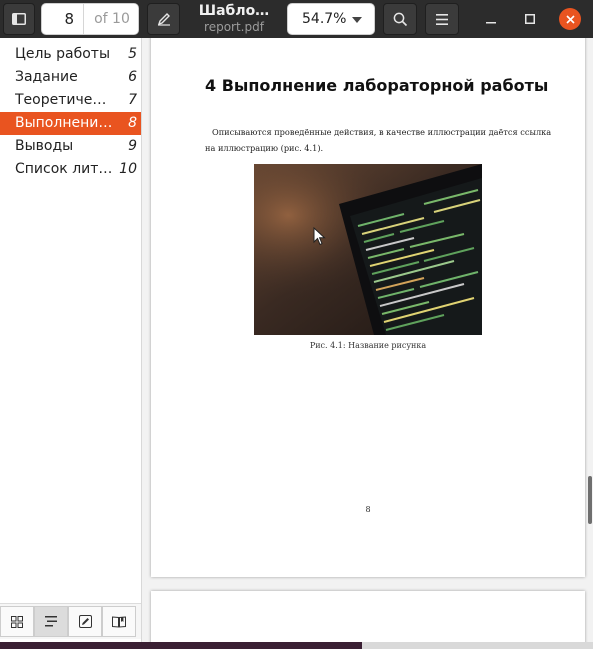  What do you see at coordinates (132, 77) in the screenshot?
I see `outline-item-page: 6` at bounding box center [132, 77].